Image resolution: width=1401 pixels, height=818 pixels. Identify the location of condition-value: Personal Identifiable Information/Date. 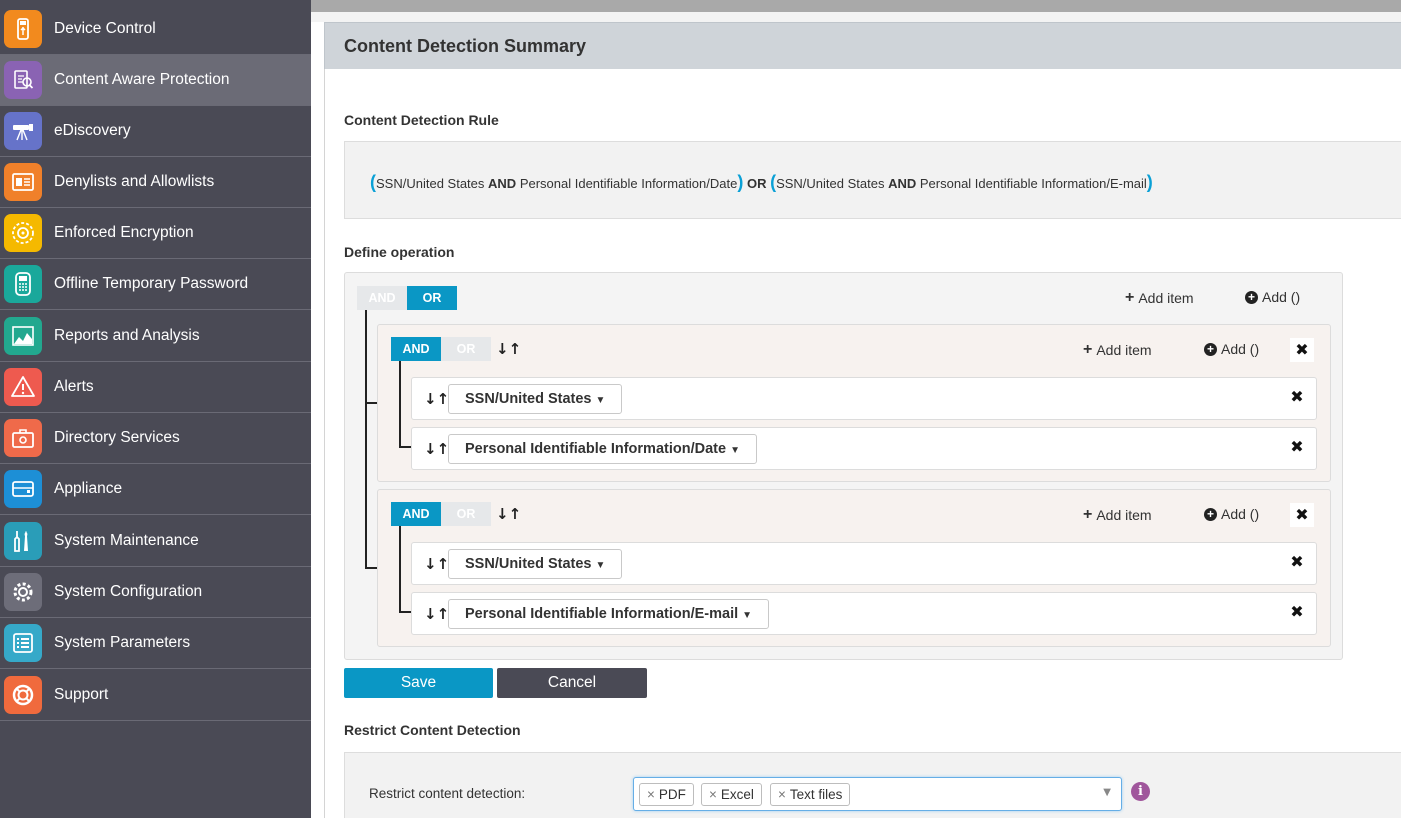
(596, 449).